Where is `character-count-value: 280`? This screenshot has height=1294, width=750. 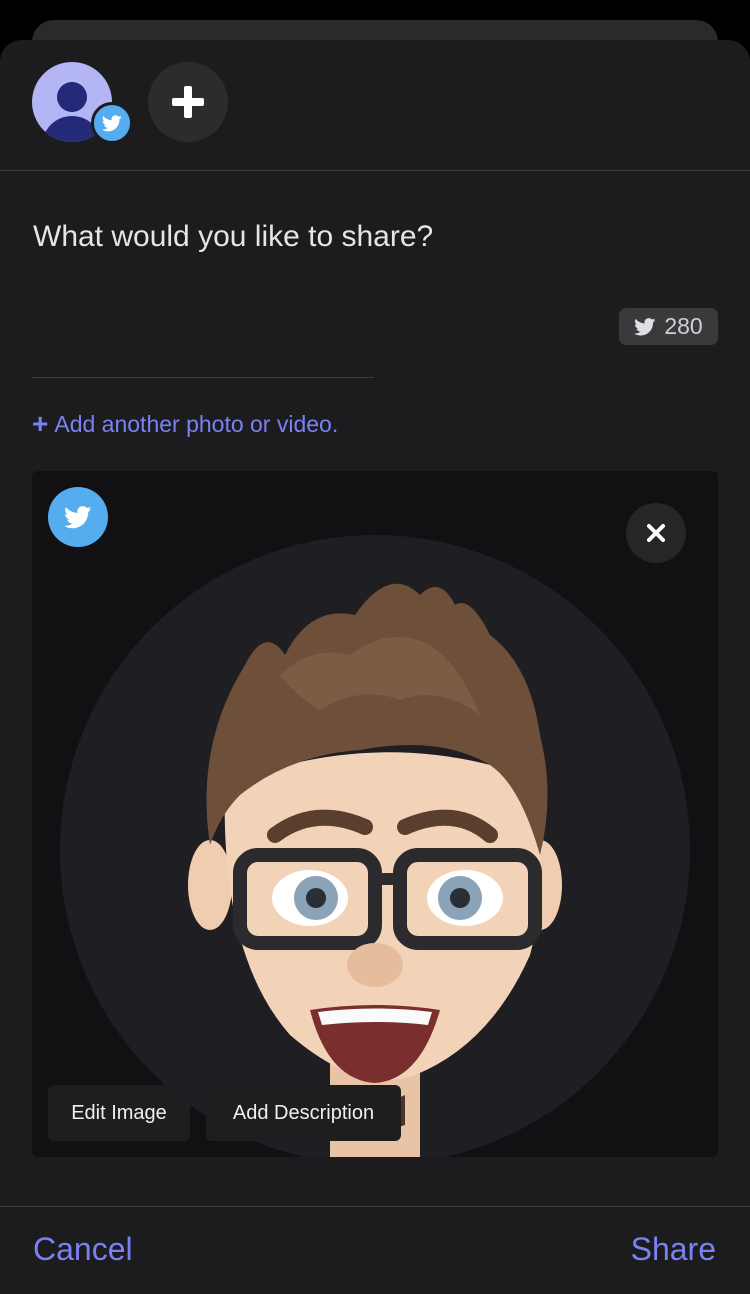 character-count-value: 280 is located at coordinates (683, 326).